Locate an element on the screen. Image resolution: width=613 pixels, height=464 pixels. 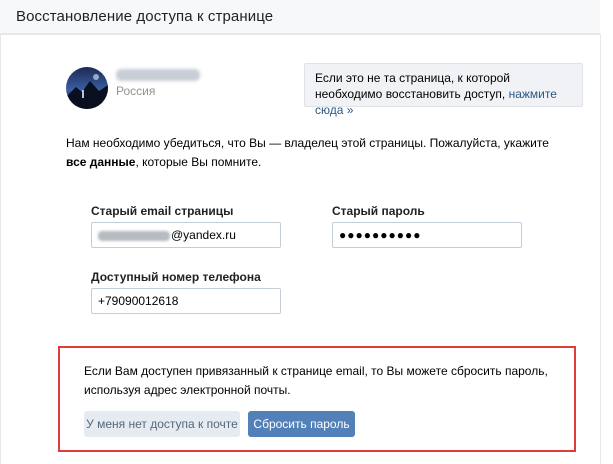
no-email-access-button: У меня нет доступа к почте is located at coordinates (162, 424).